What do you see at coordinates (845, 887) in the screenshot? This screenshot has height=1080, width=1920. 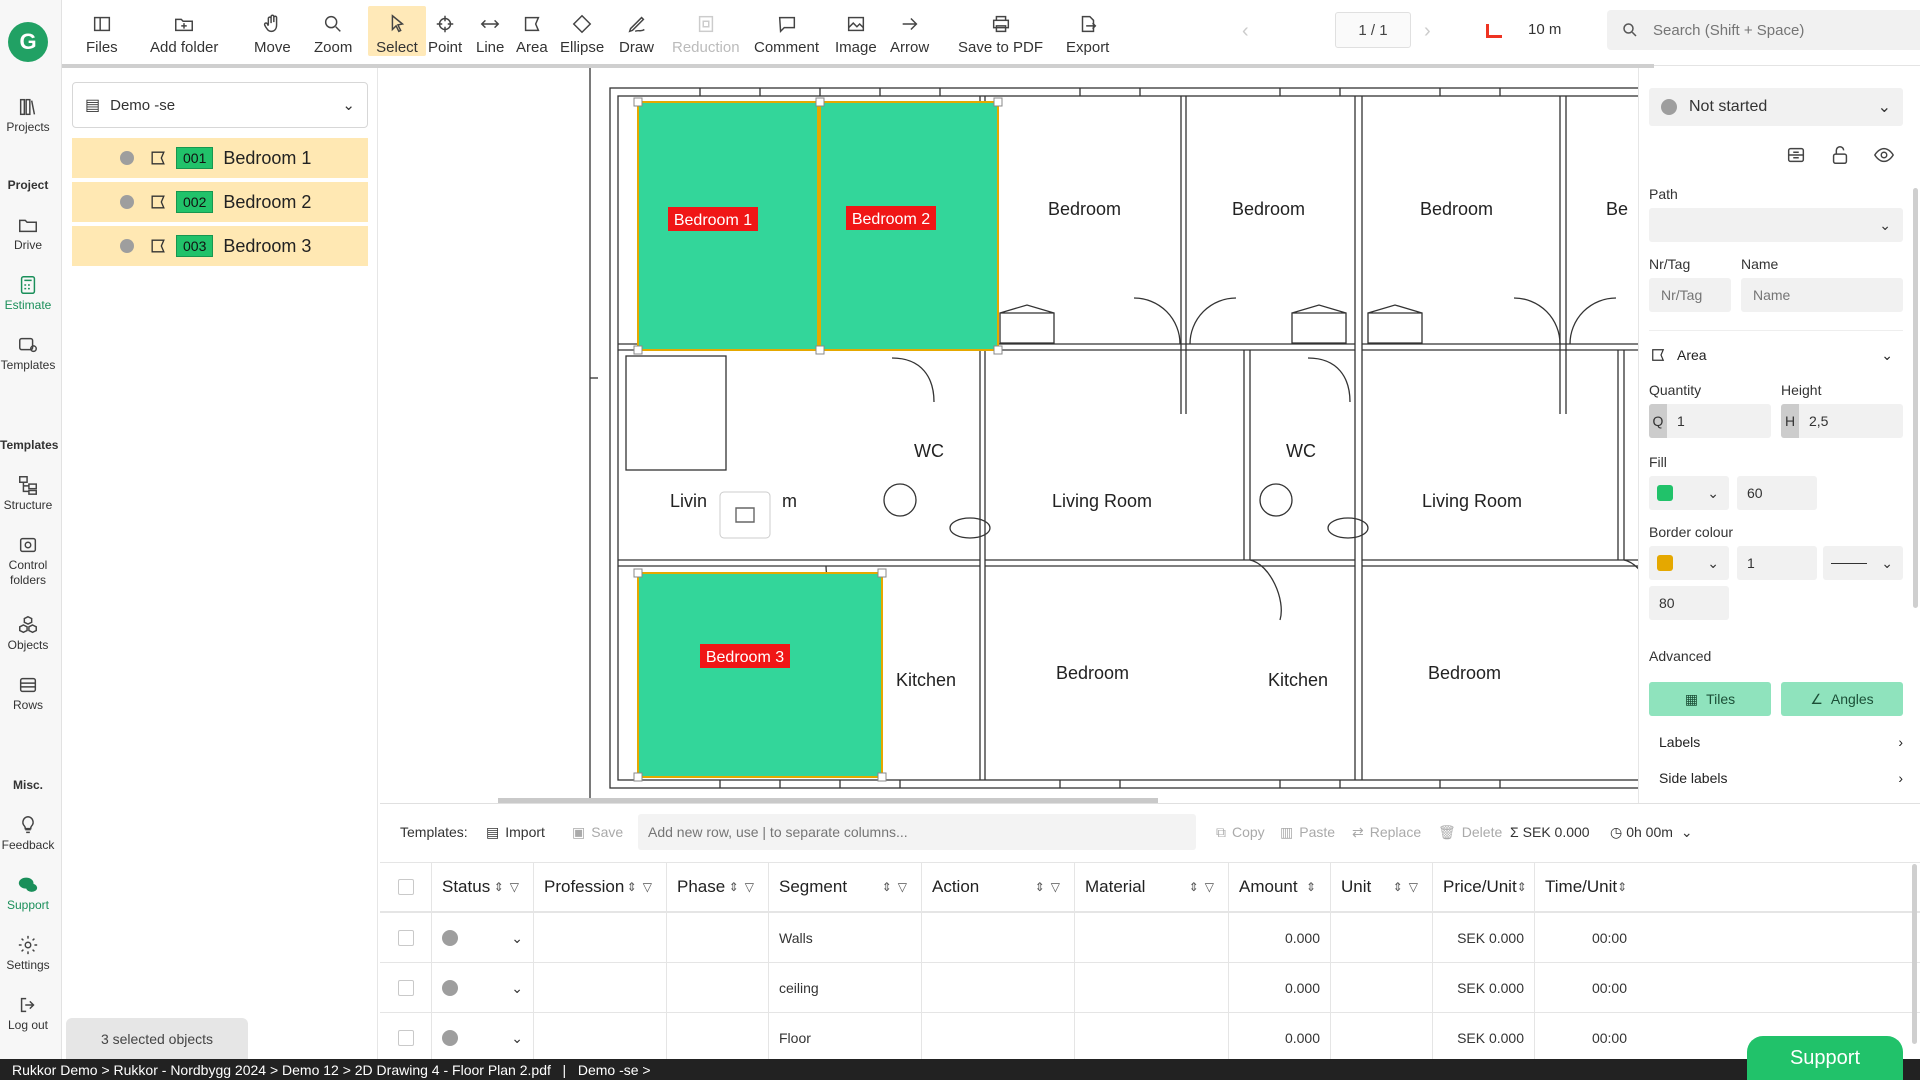 I see `col-segment: Segment ⇕▽` at bounding box center [845, 887].